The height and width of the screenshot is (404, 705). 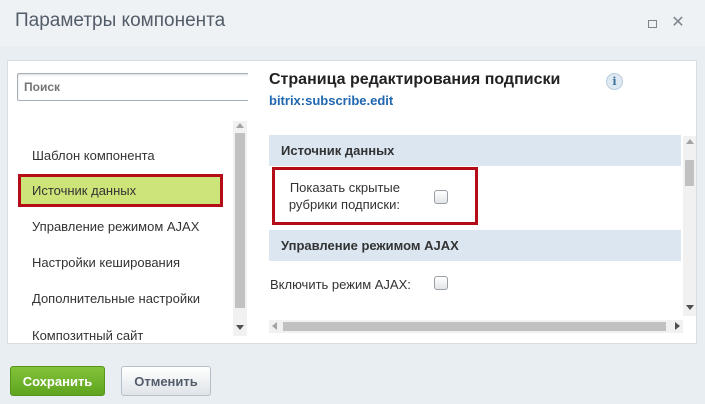 What do you see at coordinates (340, 284) in the screenshot?
I see `enable-ajax-label: Включить режим AJAX:` at bounding box center [340, 284].